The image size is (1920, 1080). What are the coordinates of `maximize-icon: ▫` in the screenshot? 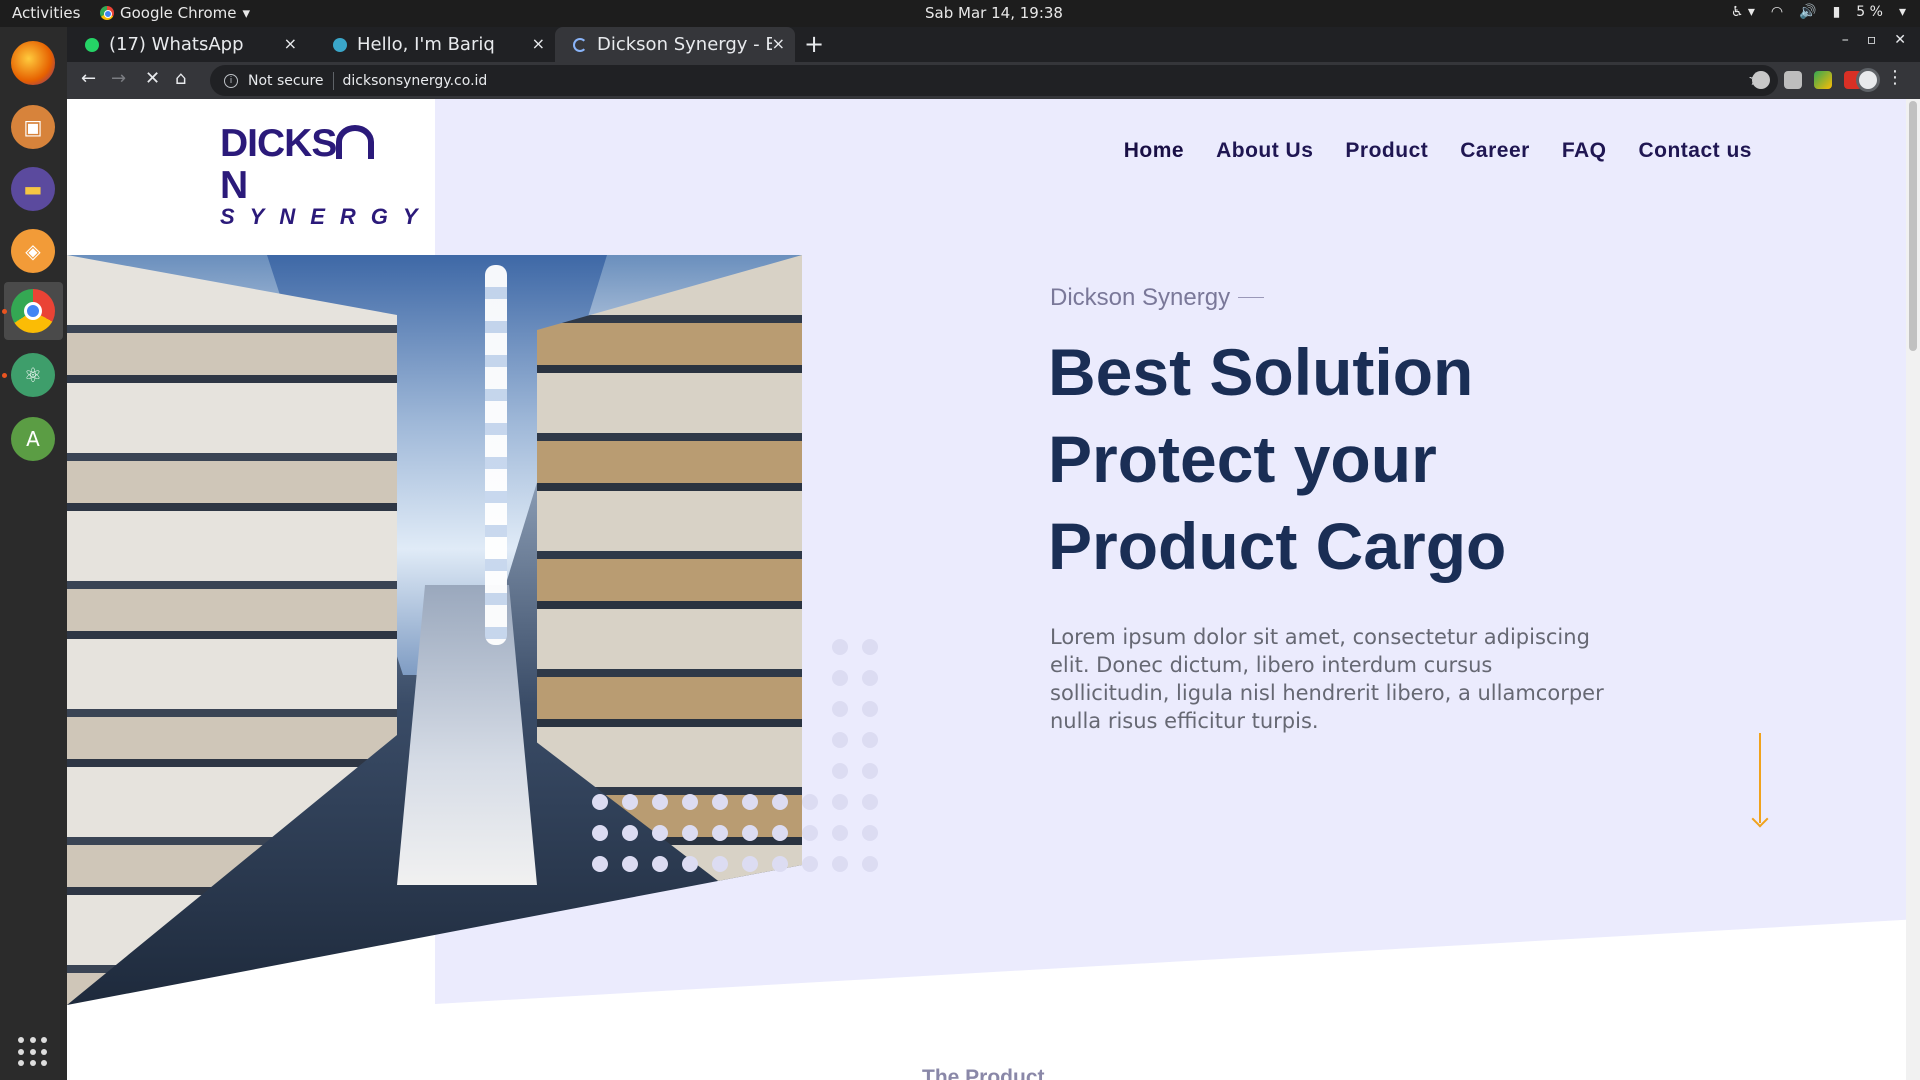 It's located at (1872, 40).